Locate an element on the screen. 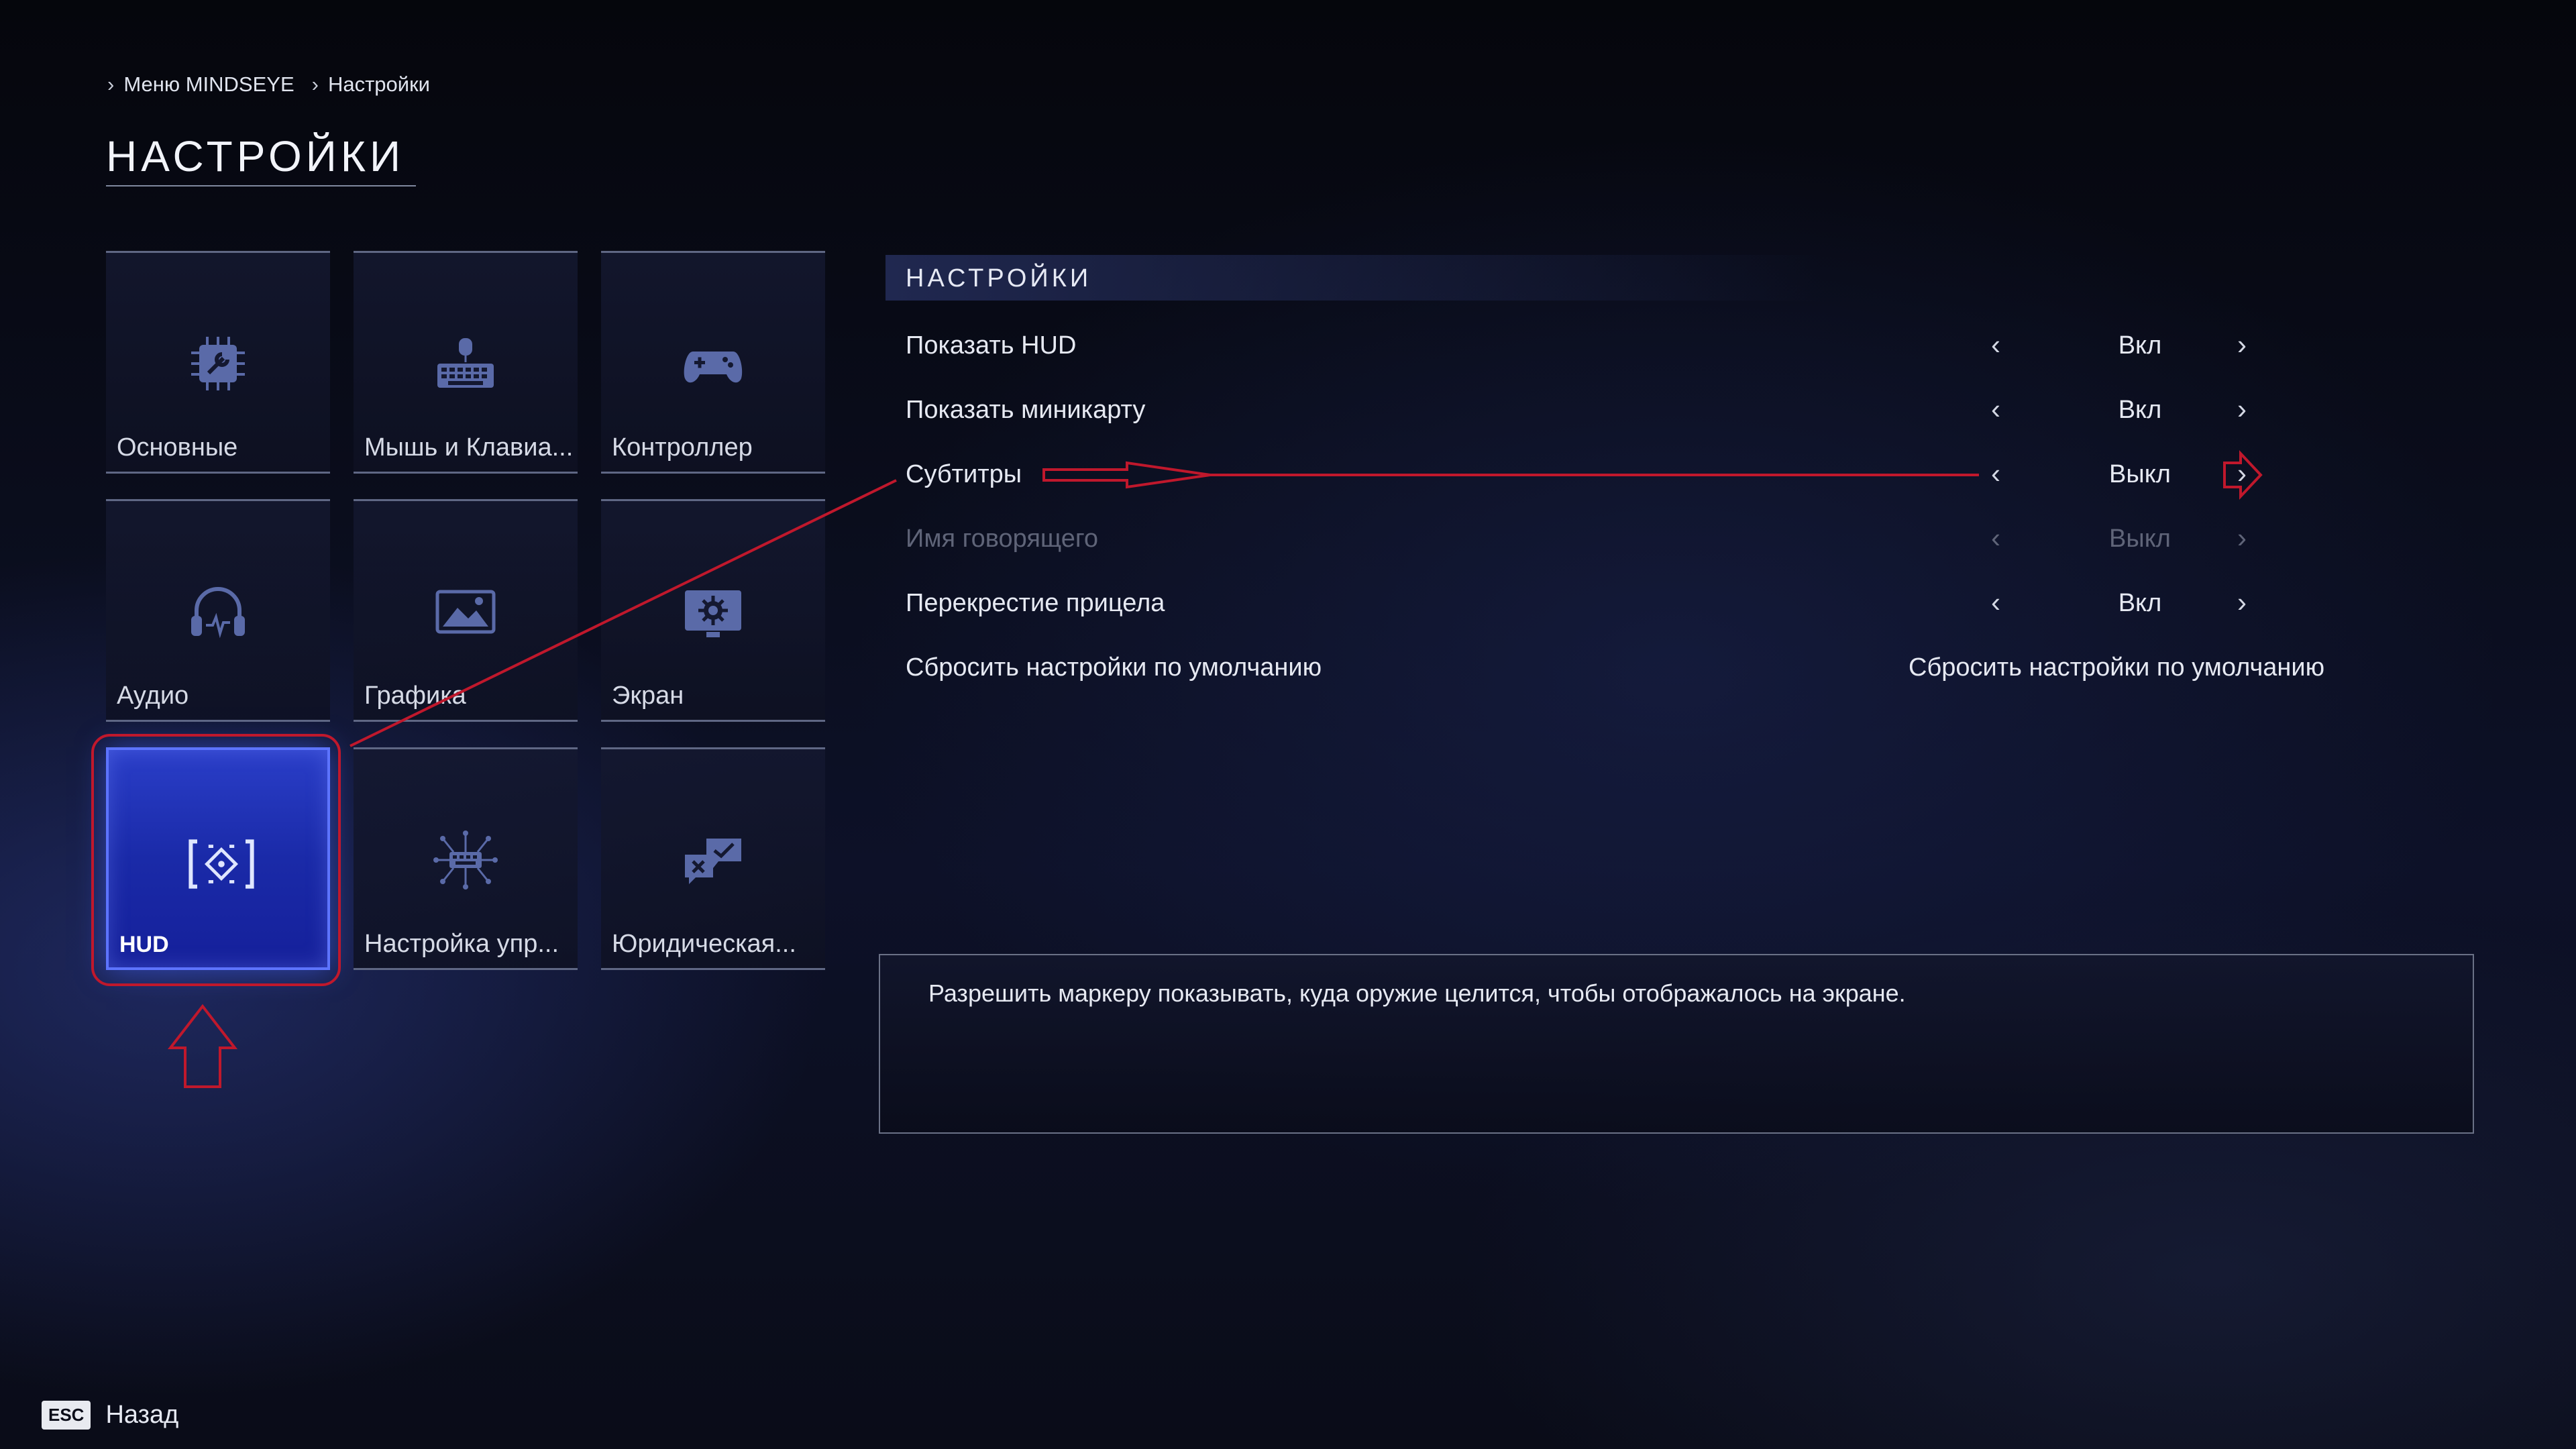 The height and width of the screenshot is (1449, 2576). setting-label: Имя говорящего is located at coordinates (1002, 539).